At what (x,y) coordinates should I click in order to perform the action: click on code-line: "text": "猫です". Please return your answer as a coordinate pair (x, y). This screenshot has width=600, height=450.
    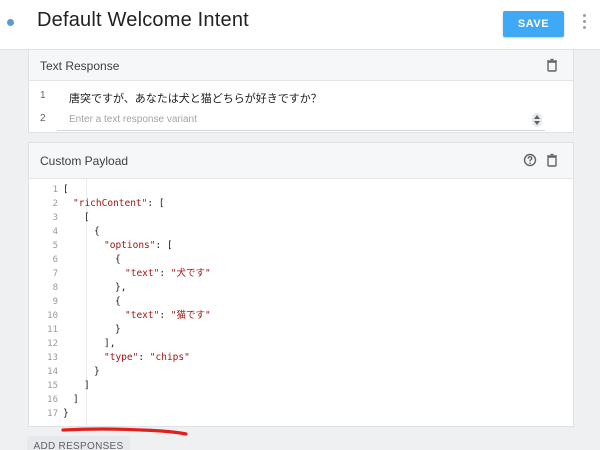
    Looking at the image, I should click on (168, 315).